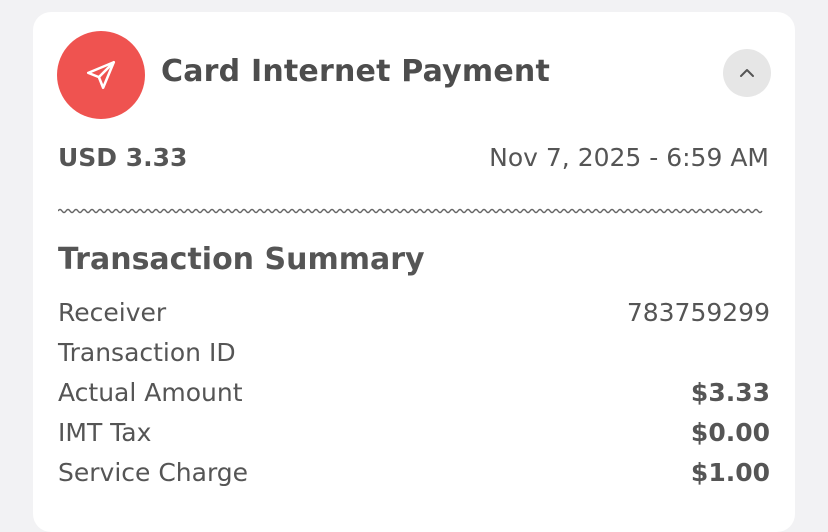 The image size is (828, 532). Describe the element at coordinates (356, 71) in the screenshot. I see `transaction-title: Card Internet Payment` at that location.